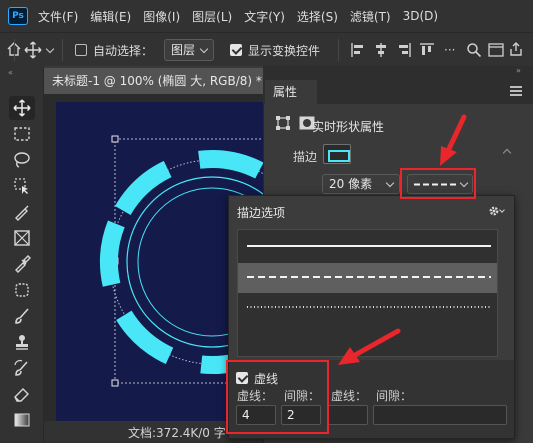  I want to click on annotation-arrows, so click(402, 239).